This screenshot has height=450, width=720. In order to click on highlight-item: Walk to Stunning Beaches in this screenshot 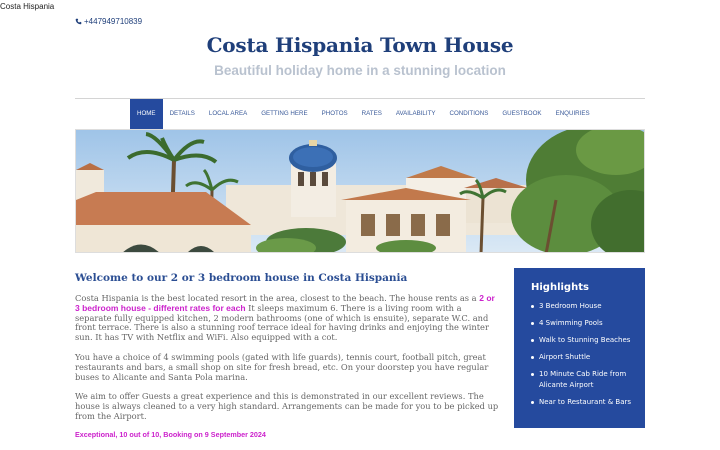, I will do `click(588, 340)`.